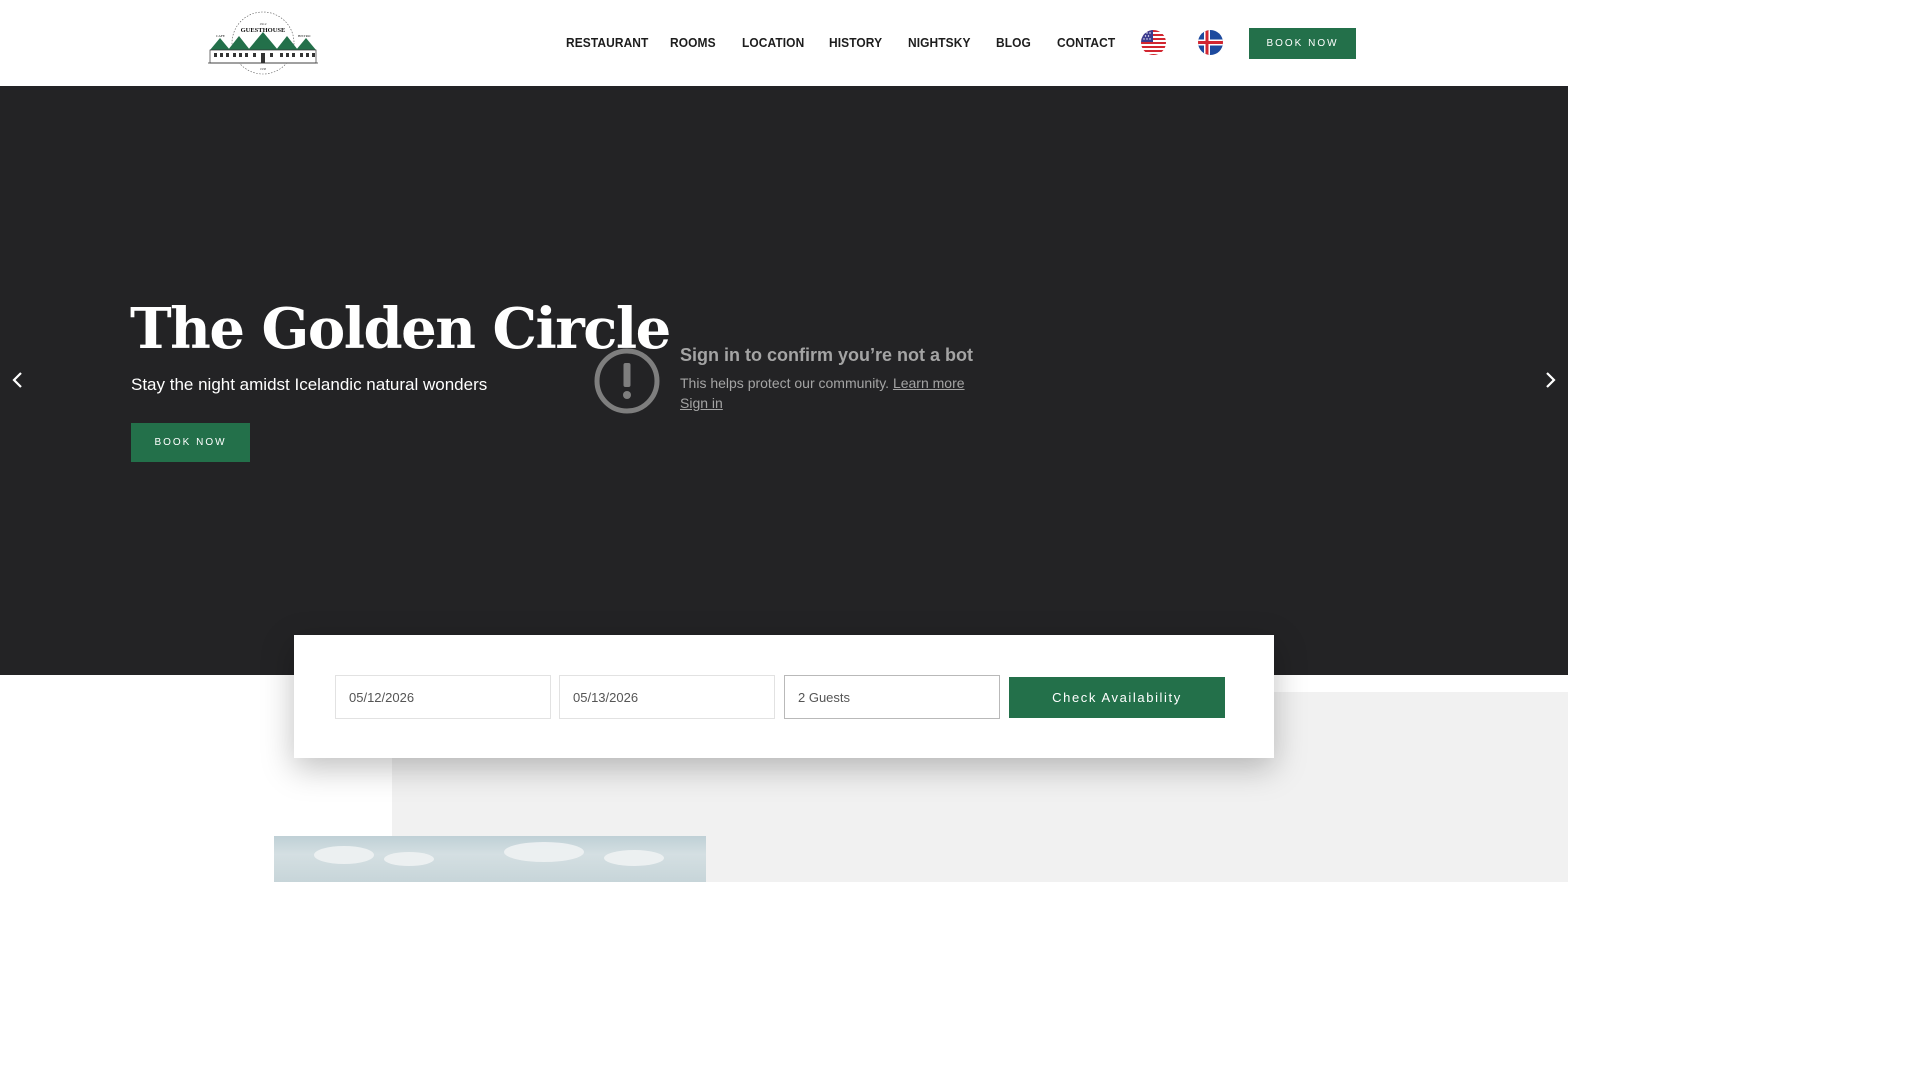  What do you see at coordinates (1153, 42) in the screenshot?
I see `us-flag-icon` at bounding box center [1153, 42].